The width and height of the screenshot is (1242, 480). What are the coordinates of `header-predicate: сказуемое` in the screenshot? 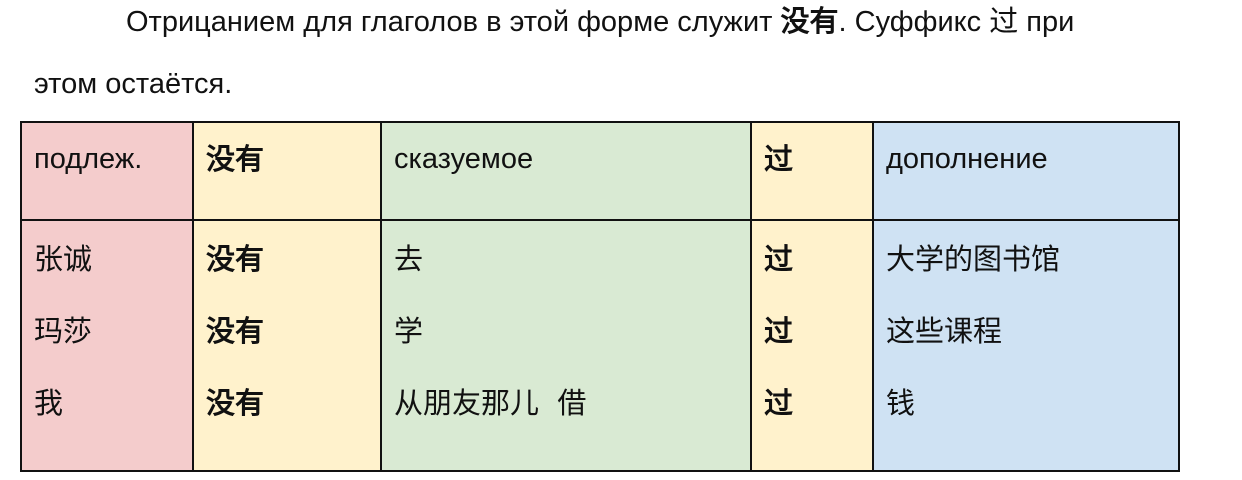 It's located at (566, 171).